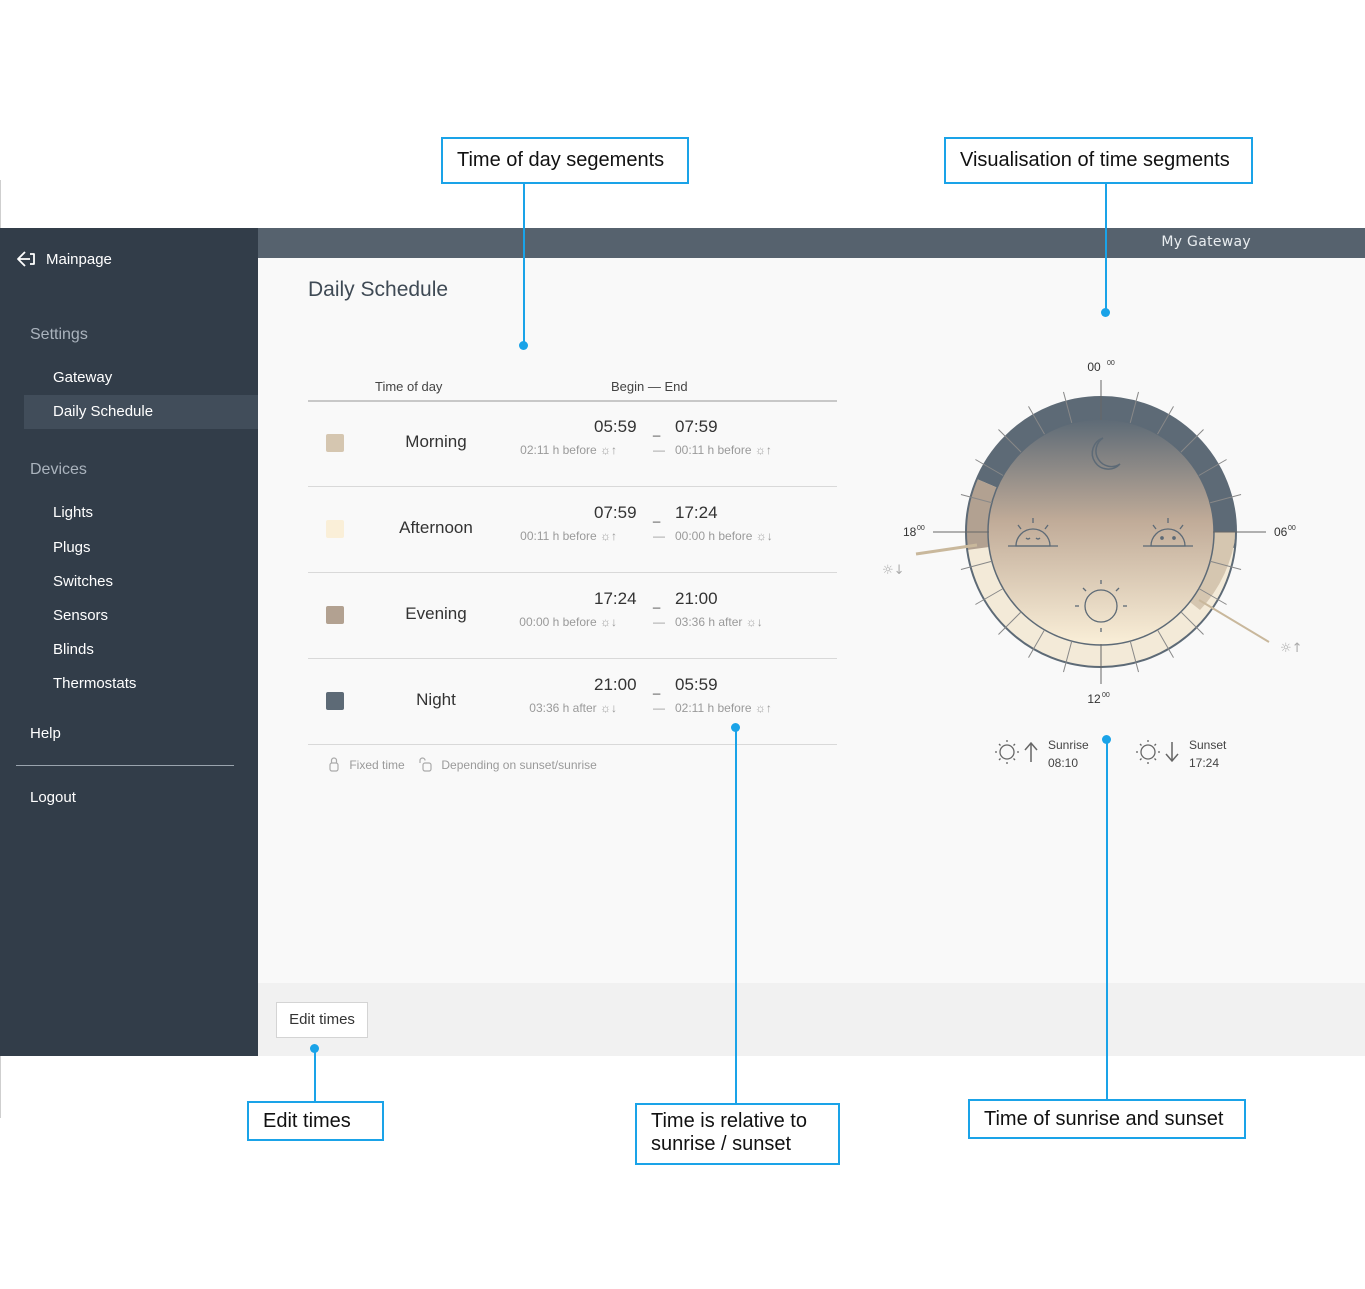  Describe the element at coordinates (1111, 363) in the screenshot. I see `clock-label-00-min: 00` at that location.